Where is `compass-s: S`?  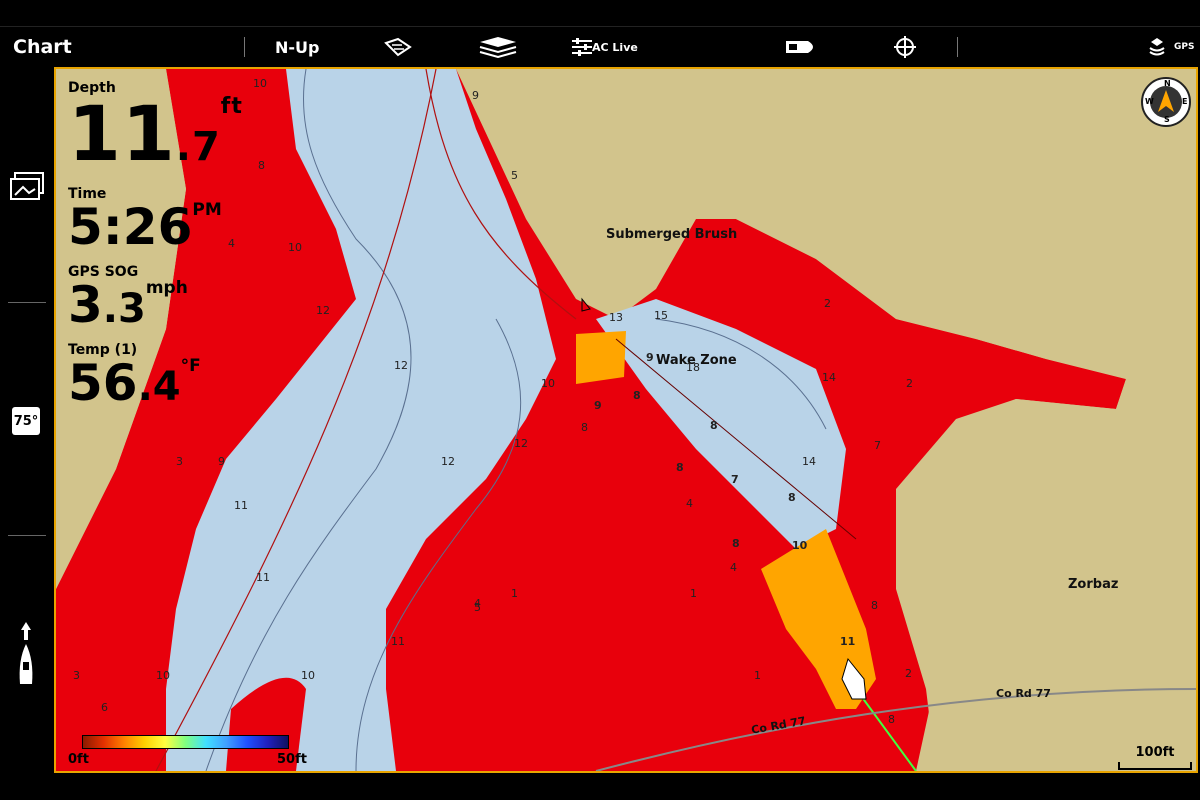 compass-s: S is located at coordinates (1167, 119).